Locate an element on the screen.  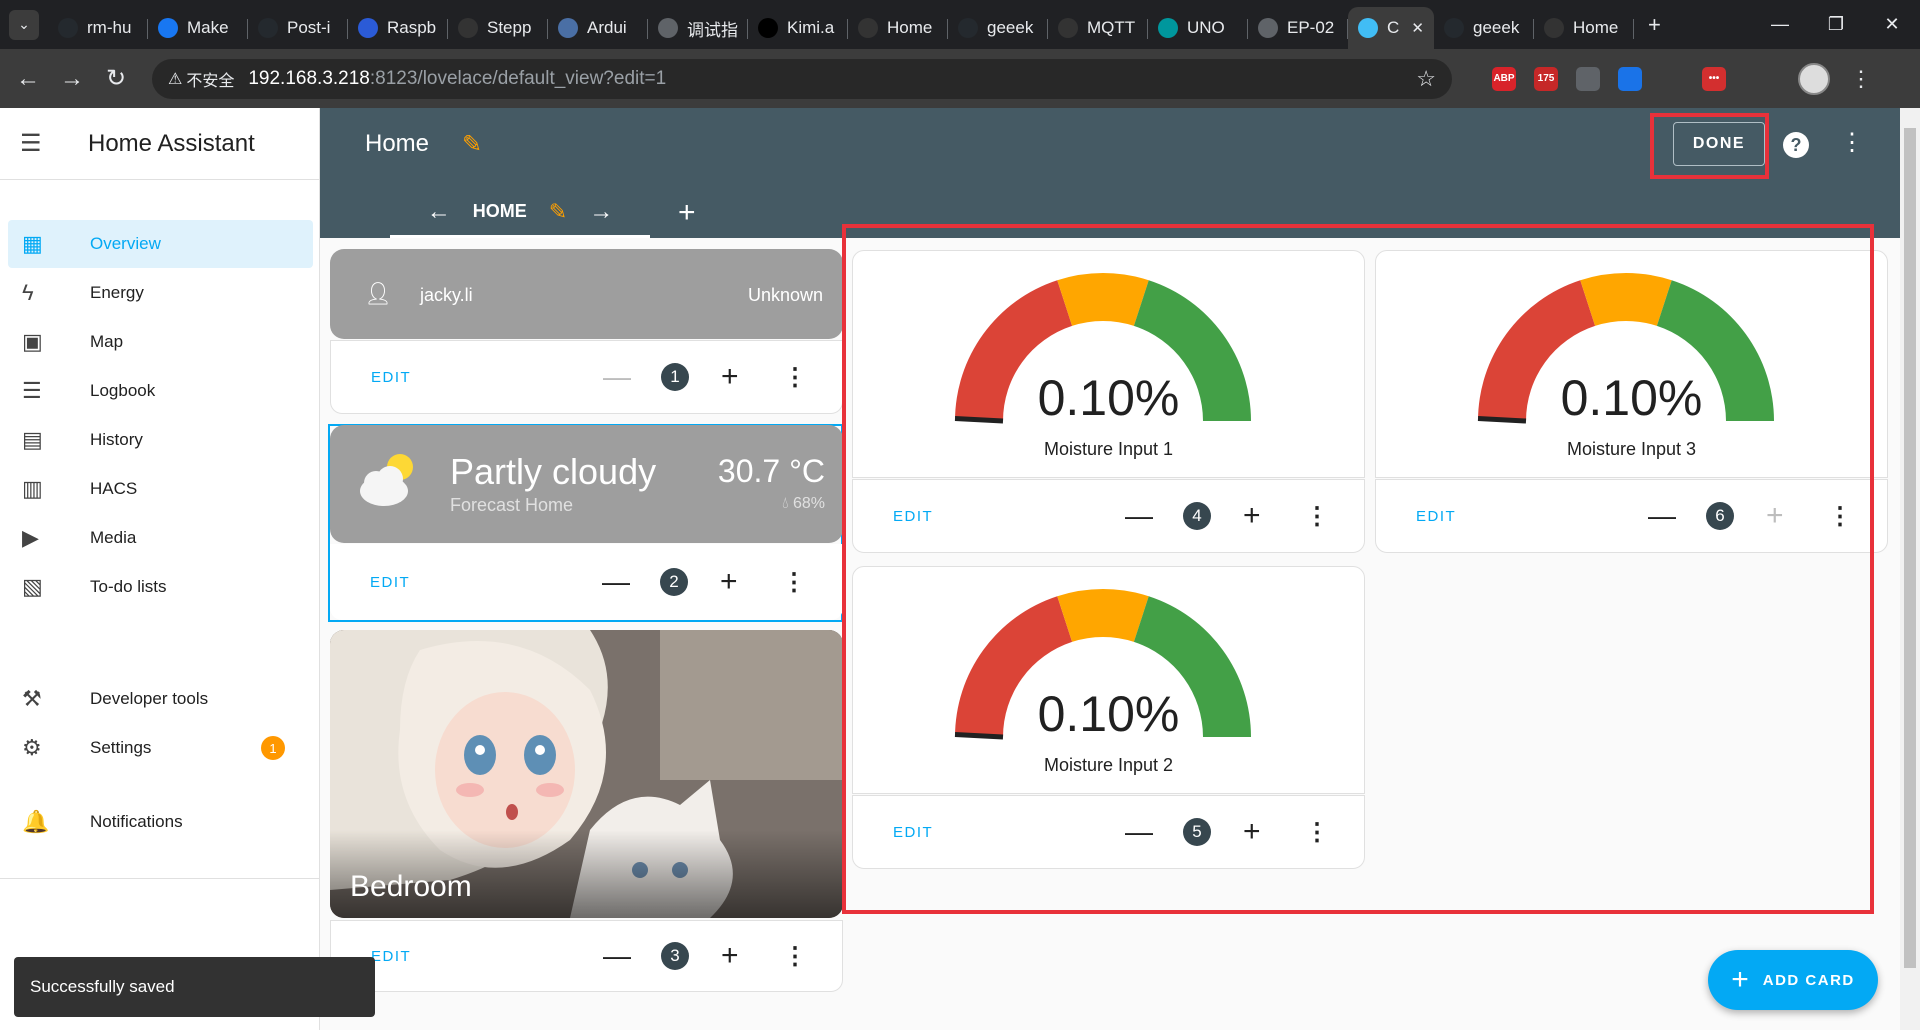
sidebar-item-todo: ▧ To-do lists is located at coordinates (160, 587).